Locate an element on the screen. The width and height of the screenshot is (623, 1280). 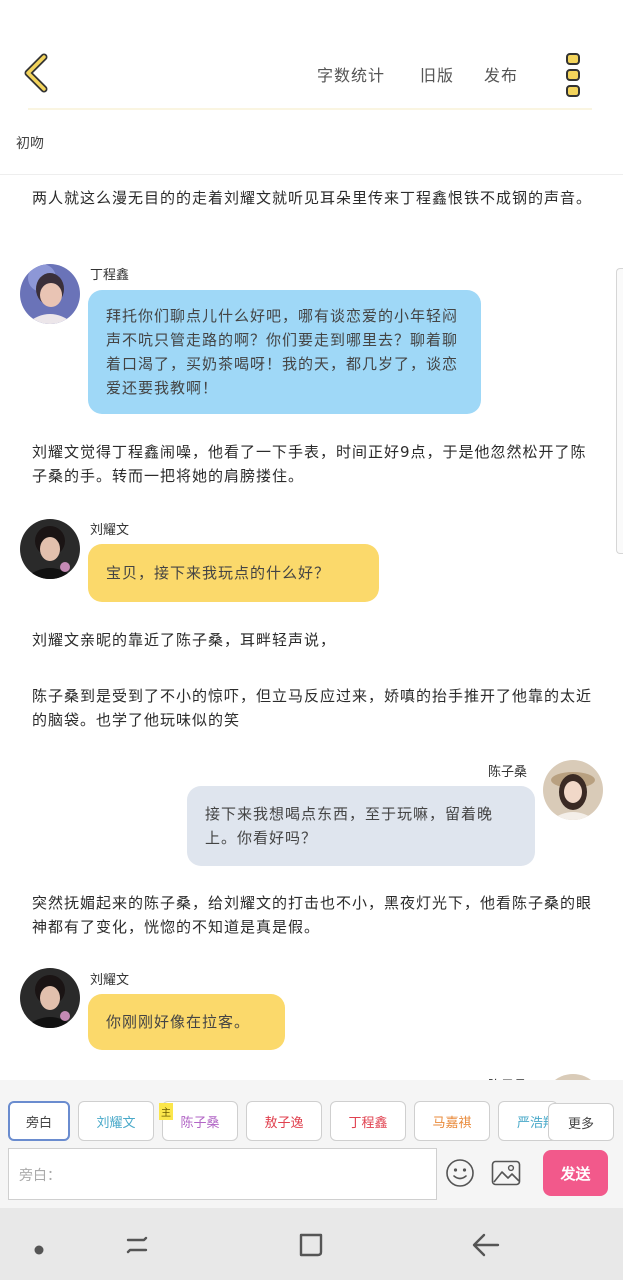
role-chip-ma-jiaqi: 马嘉祺 is located at coordinates (452, 1121).